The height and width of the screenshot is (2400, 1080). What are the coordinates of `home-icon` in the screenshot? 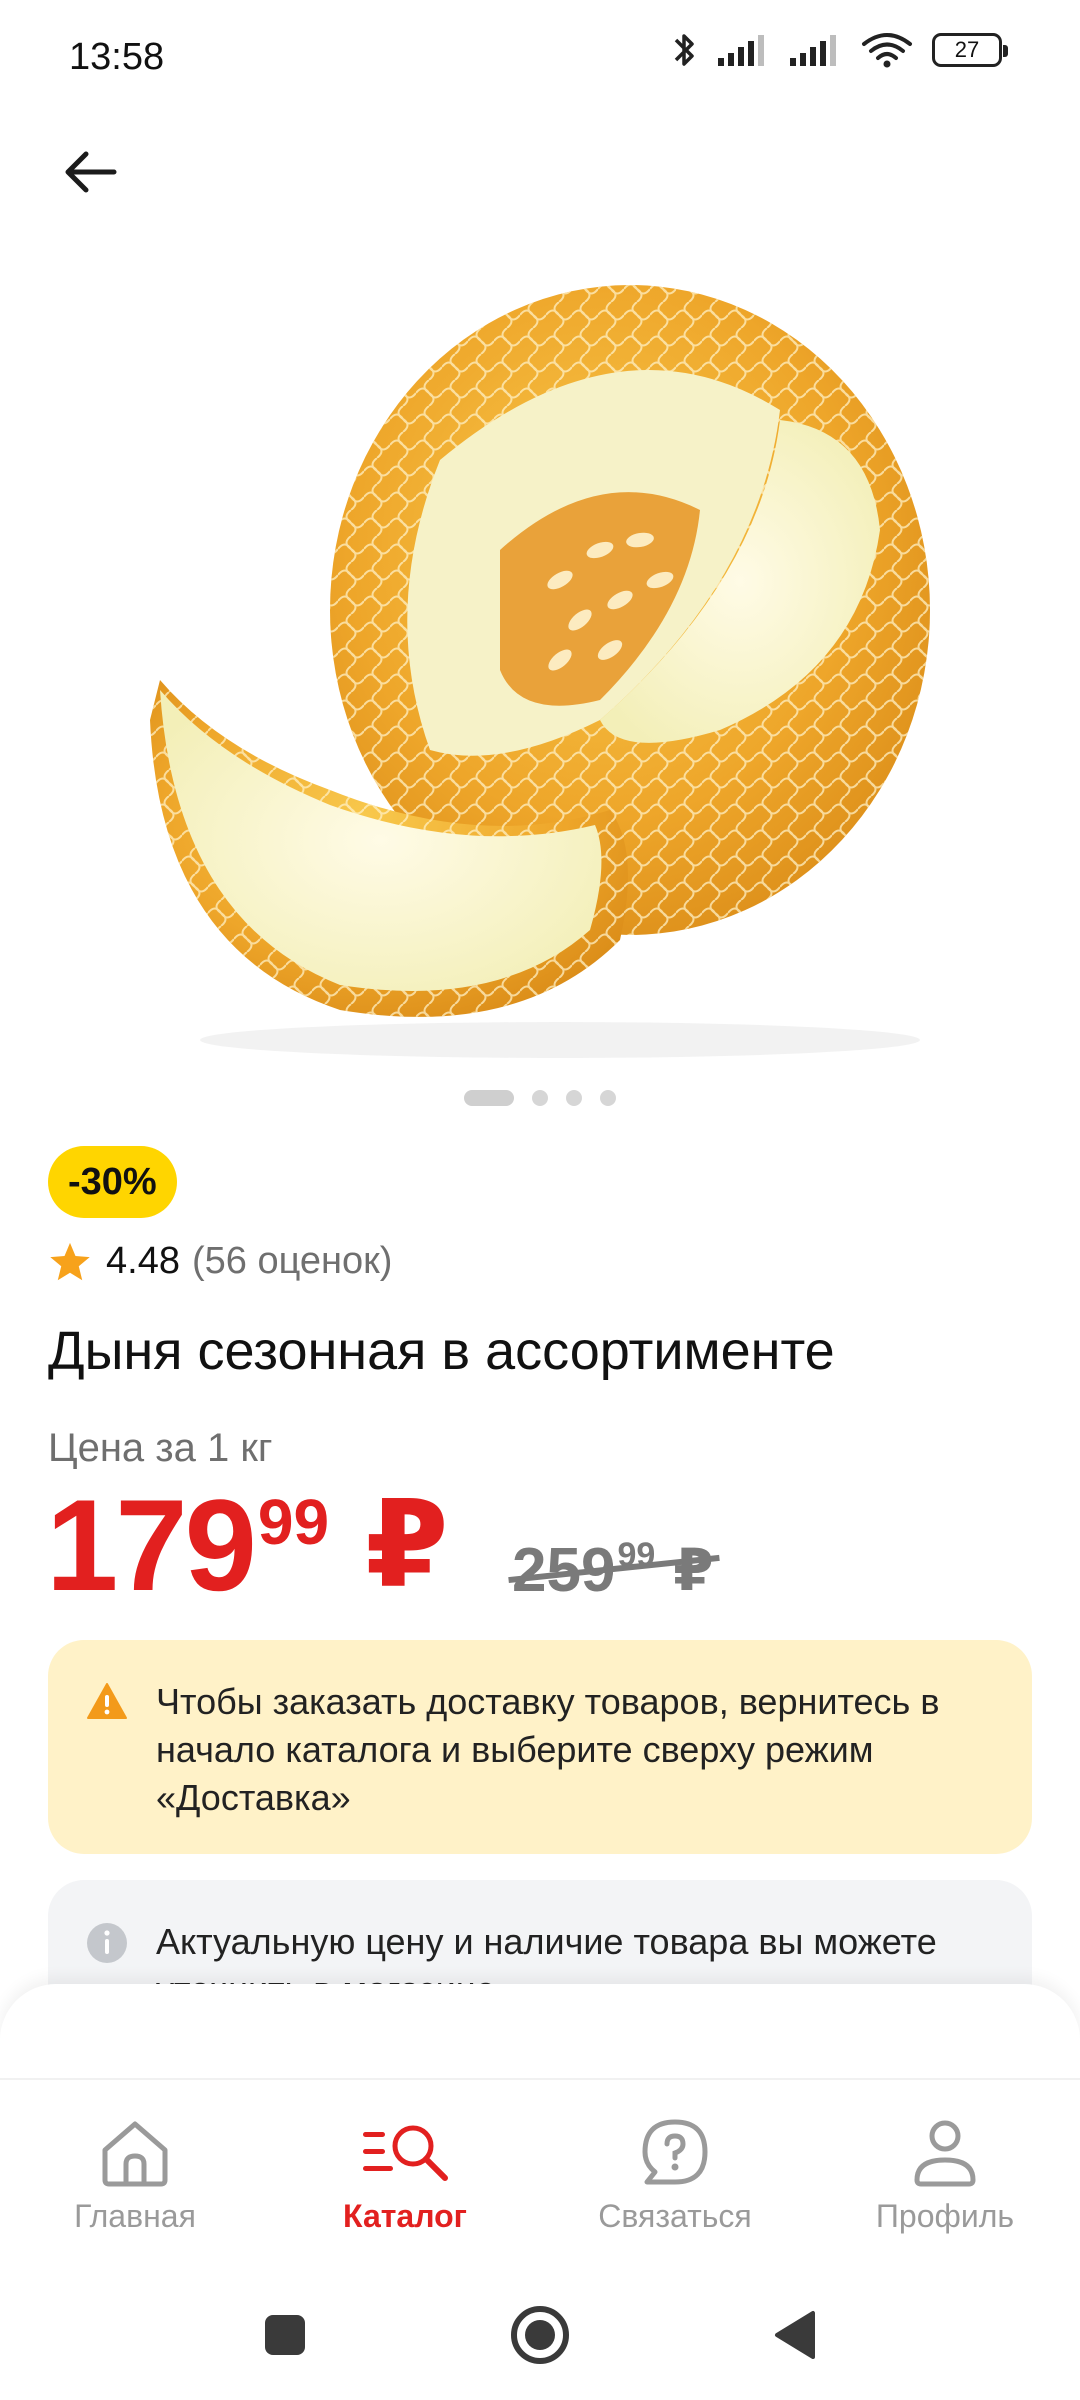 It's located at (135, 2154).